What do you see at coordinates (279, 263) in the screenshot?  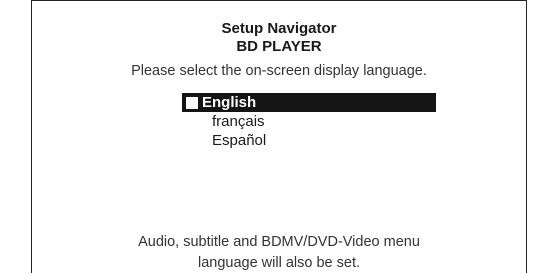 I see `footer-note-line-2: language will also be set.` at bounding box center [279, 263].